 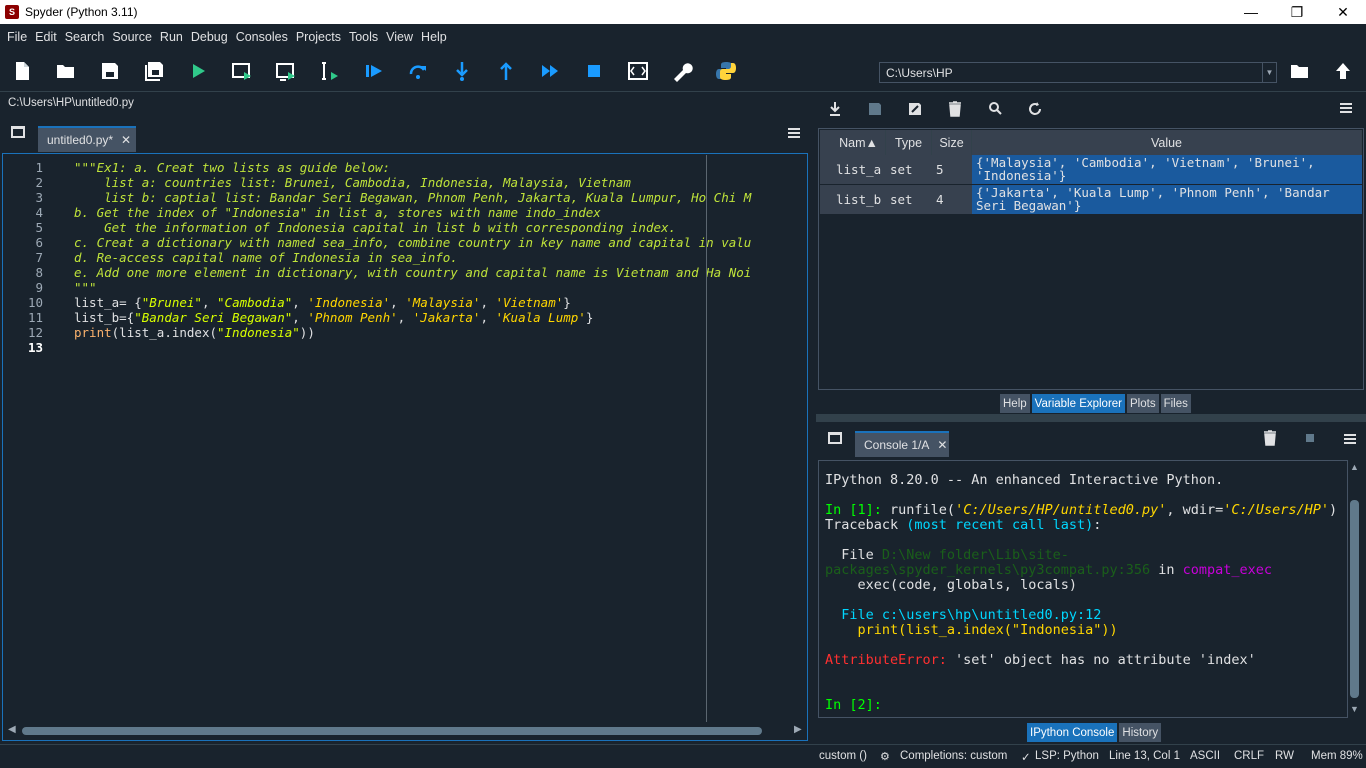 What do you see at coordinates (798, 729) in the screenshot?
I see `scroll-right-icon: ▶` at bounding box center [798, 729].